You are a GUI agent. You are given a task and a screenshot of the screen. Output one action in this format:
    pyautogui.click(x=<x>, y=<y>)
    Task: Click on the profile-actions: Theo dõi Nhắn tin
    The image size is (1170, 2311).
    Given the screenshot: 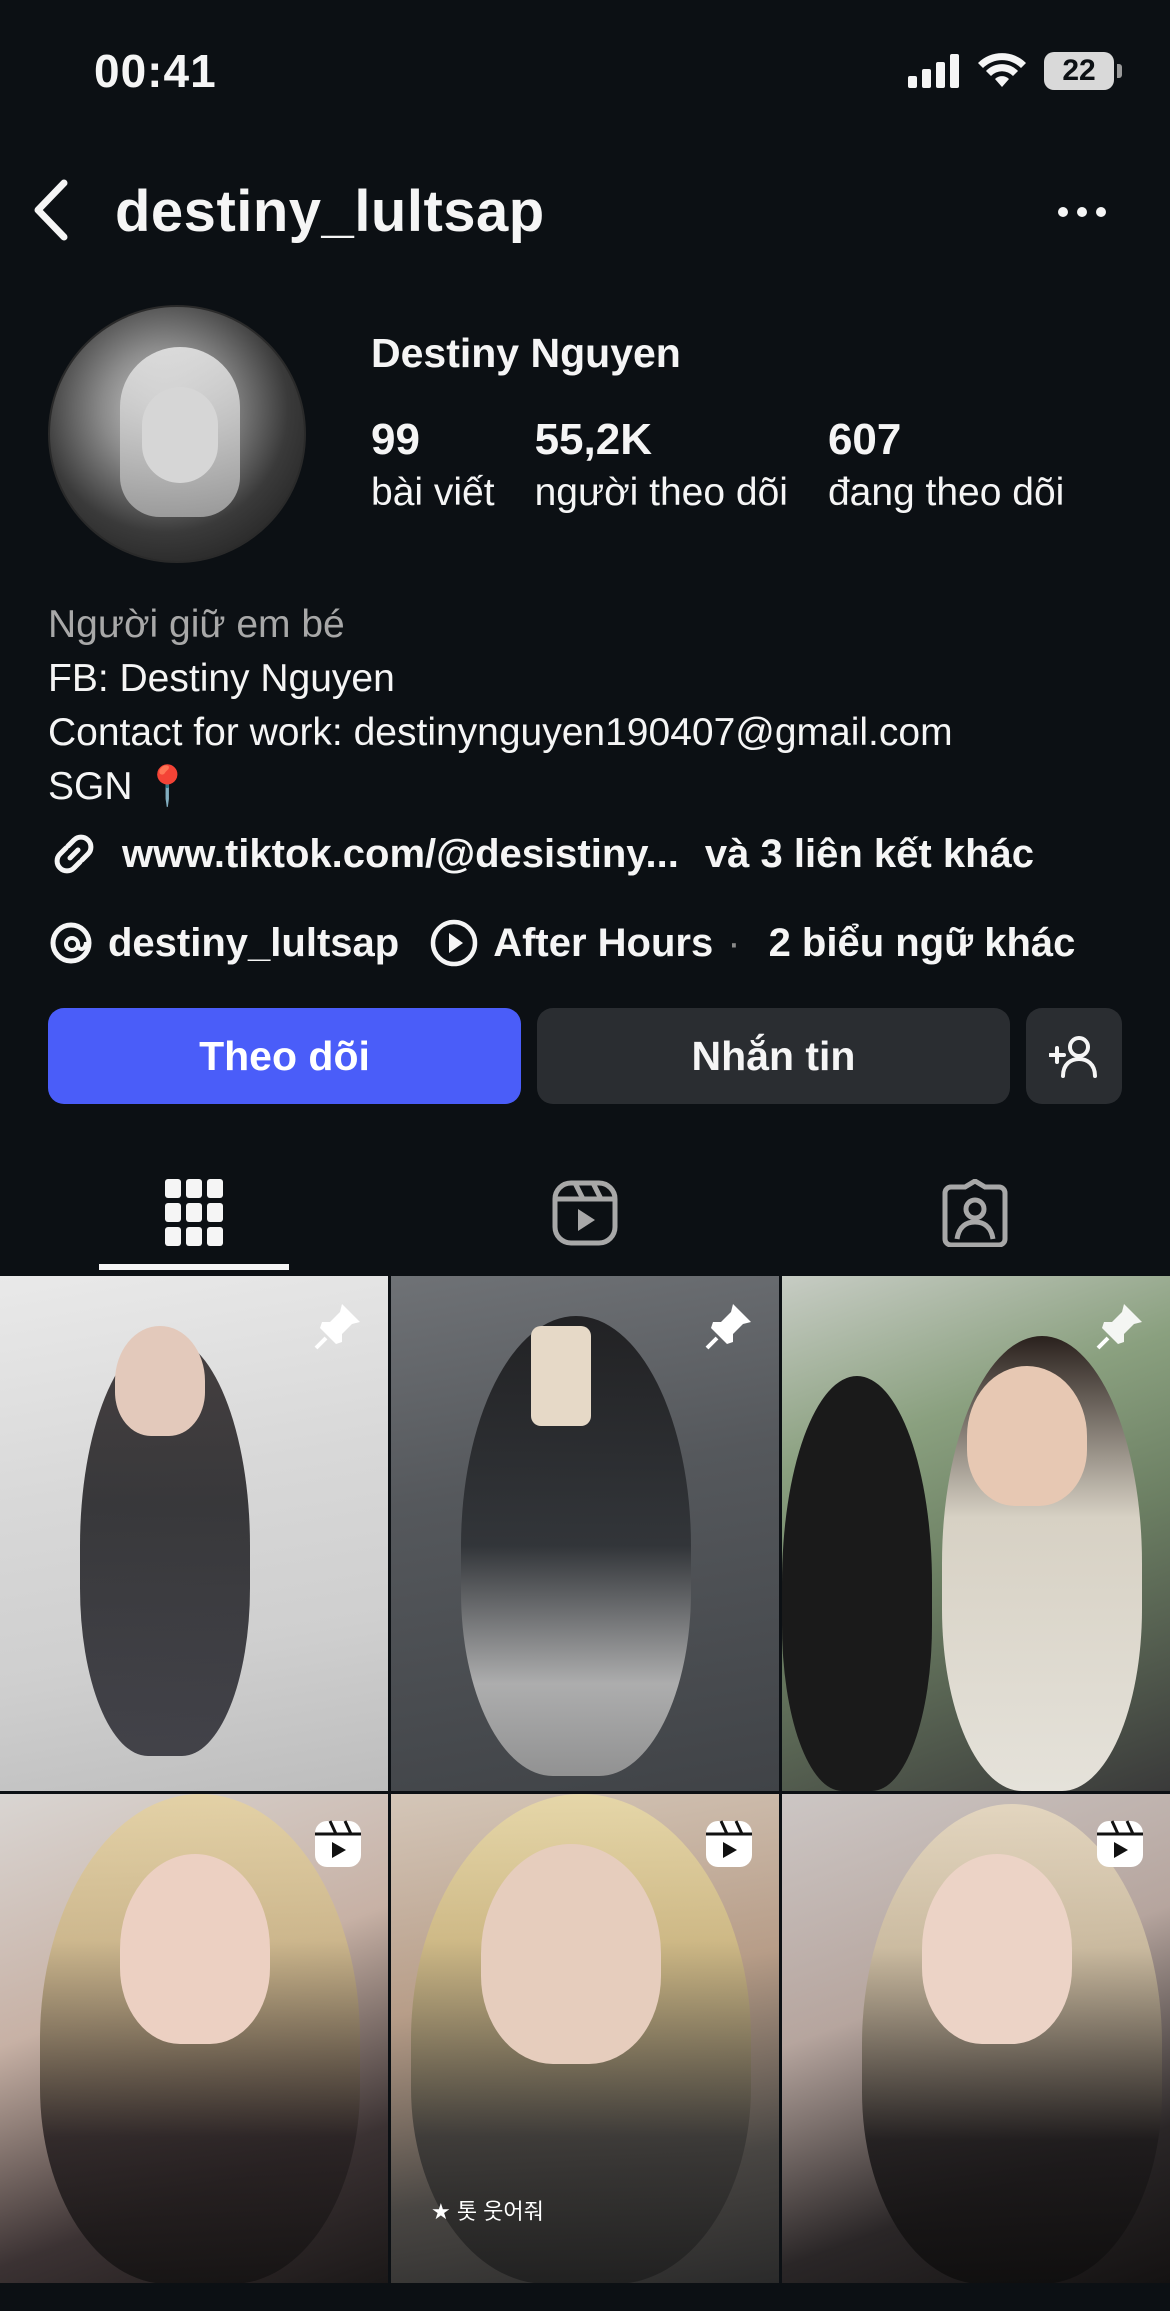 What is the action you would take?
    pyautogui.click(x=585, y=1056)
    